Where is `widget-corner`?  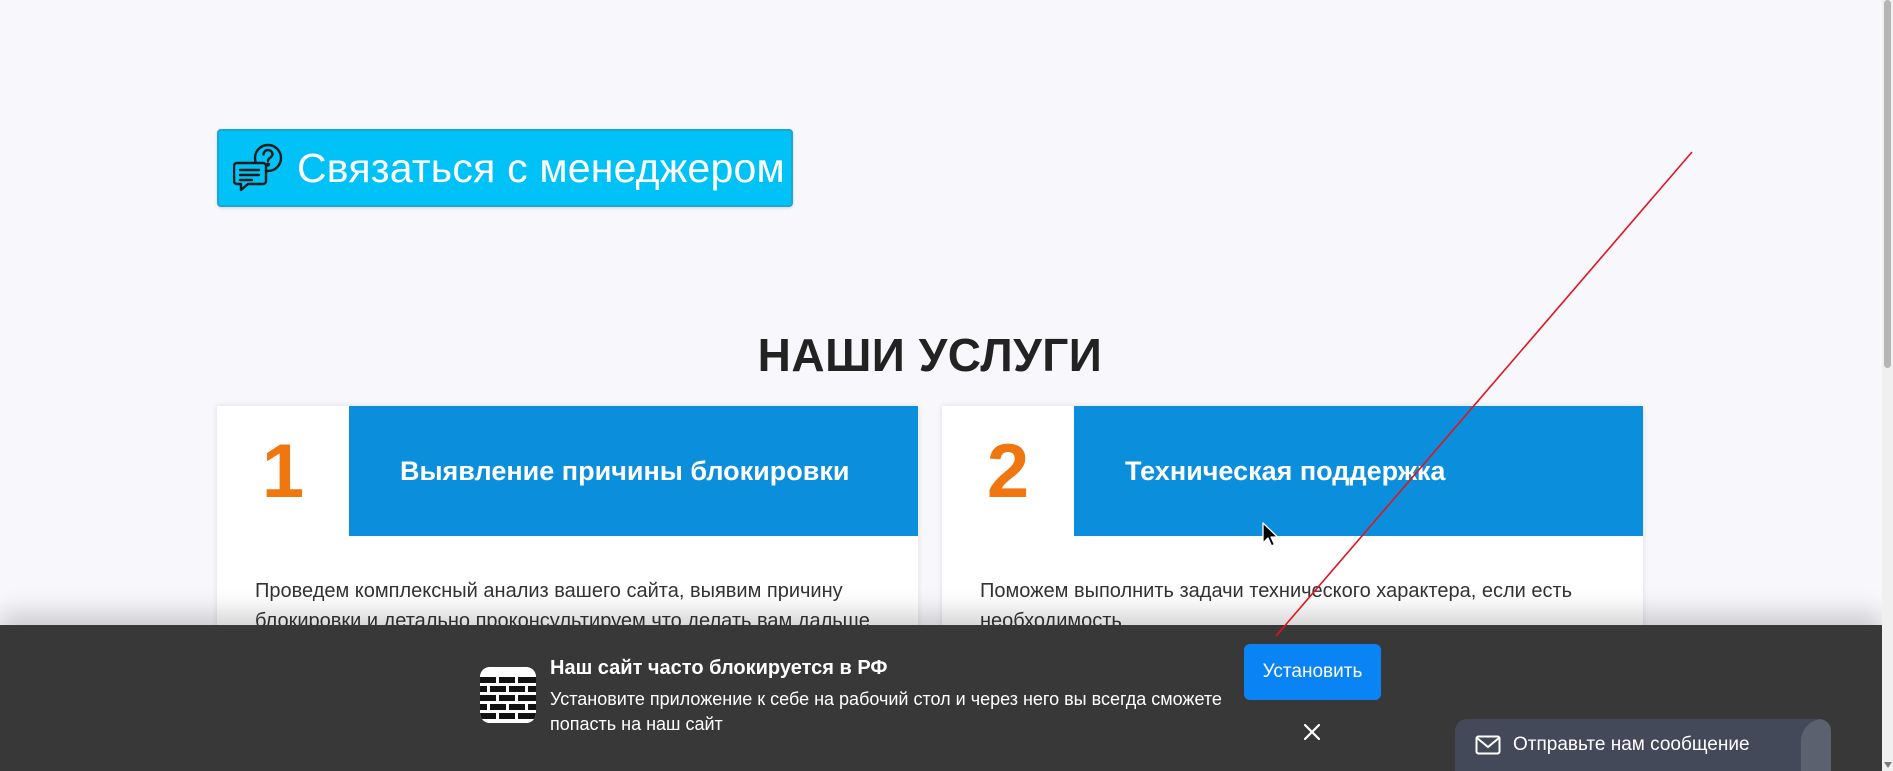 widget-corner is located at coordinates (1816, 745).